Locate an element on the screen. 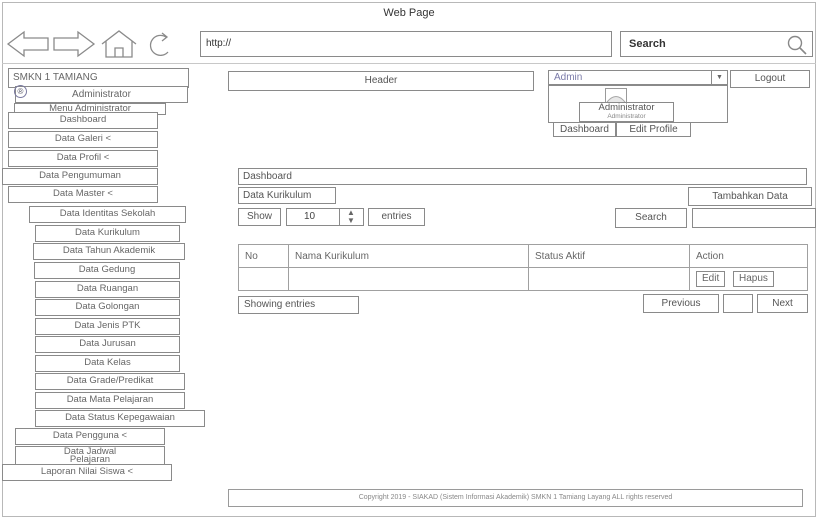 Image resolution: width=818 pixels, height=519 pixels. url-bar: http:// is located at coordinates (406, 44).